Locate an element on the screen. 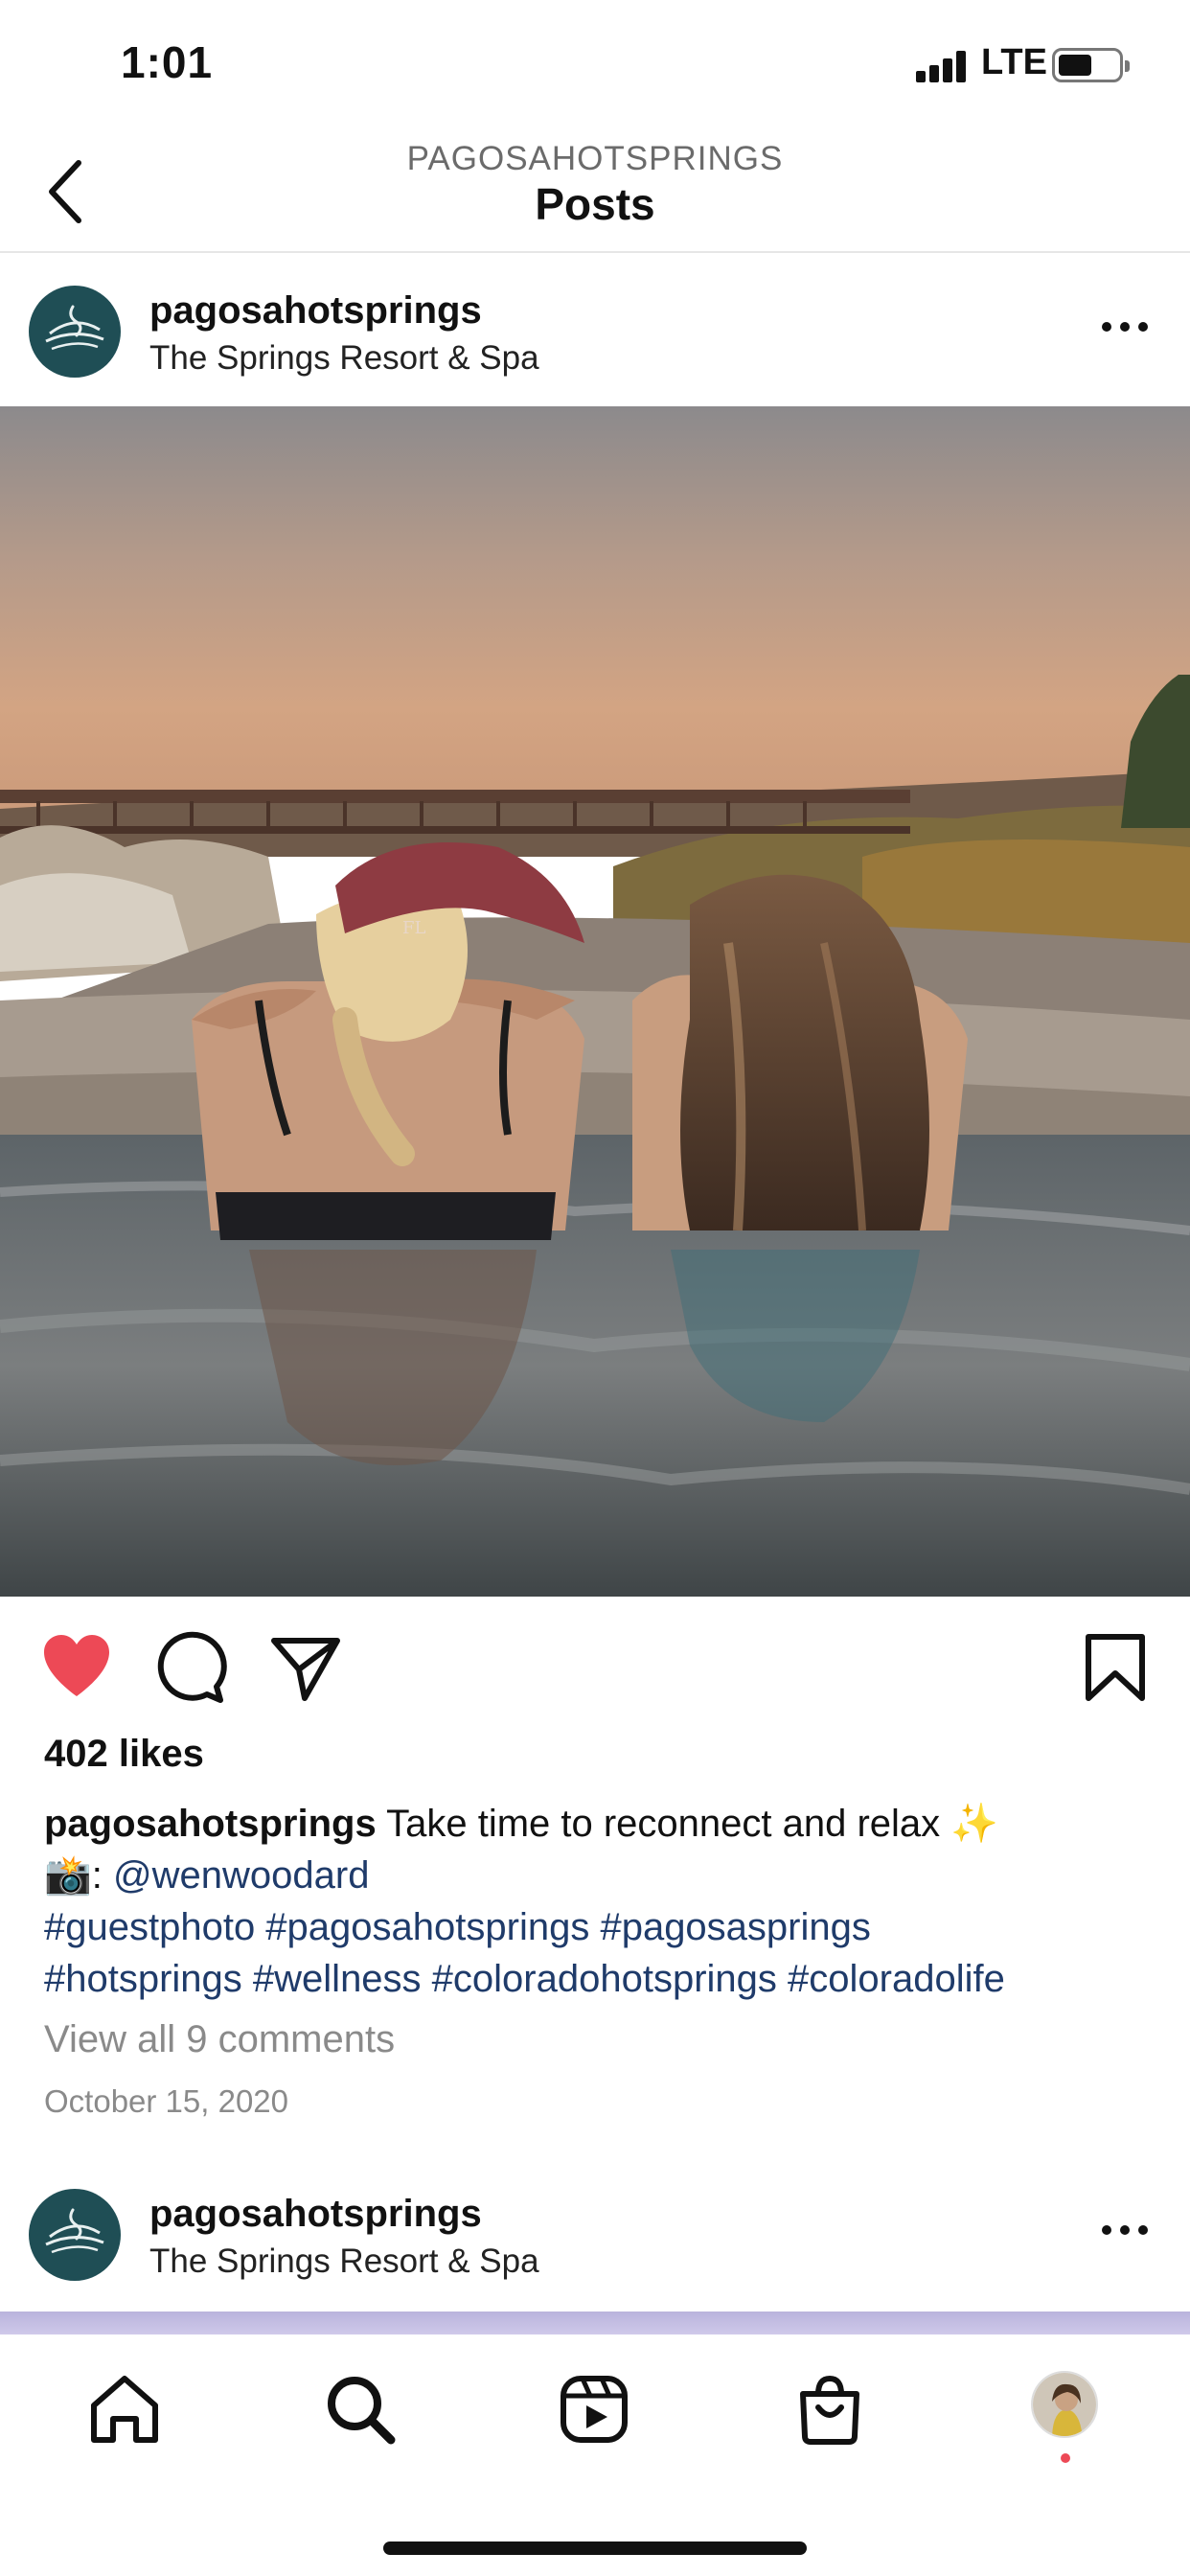 The width and height of the screenshot is (1190, 2576). caption-text: Take time to reconnect and relax ✨ is located at coordinates (687, 1824).